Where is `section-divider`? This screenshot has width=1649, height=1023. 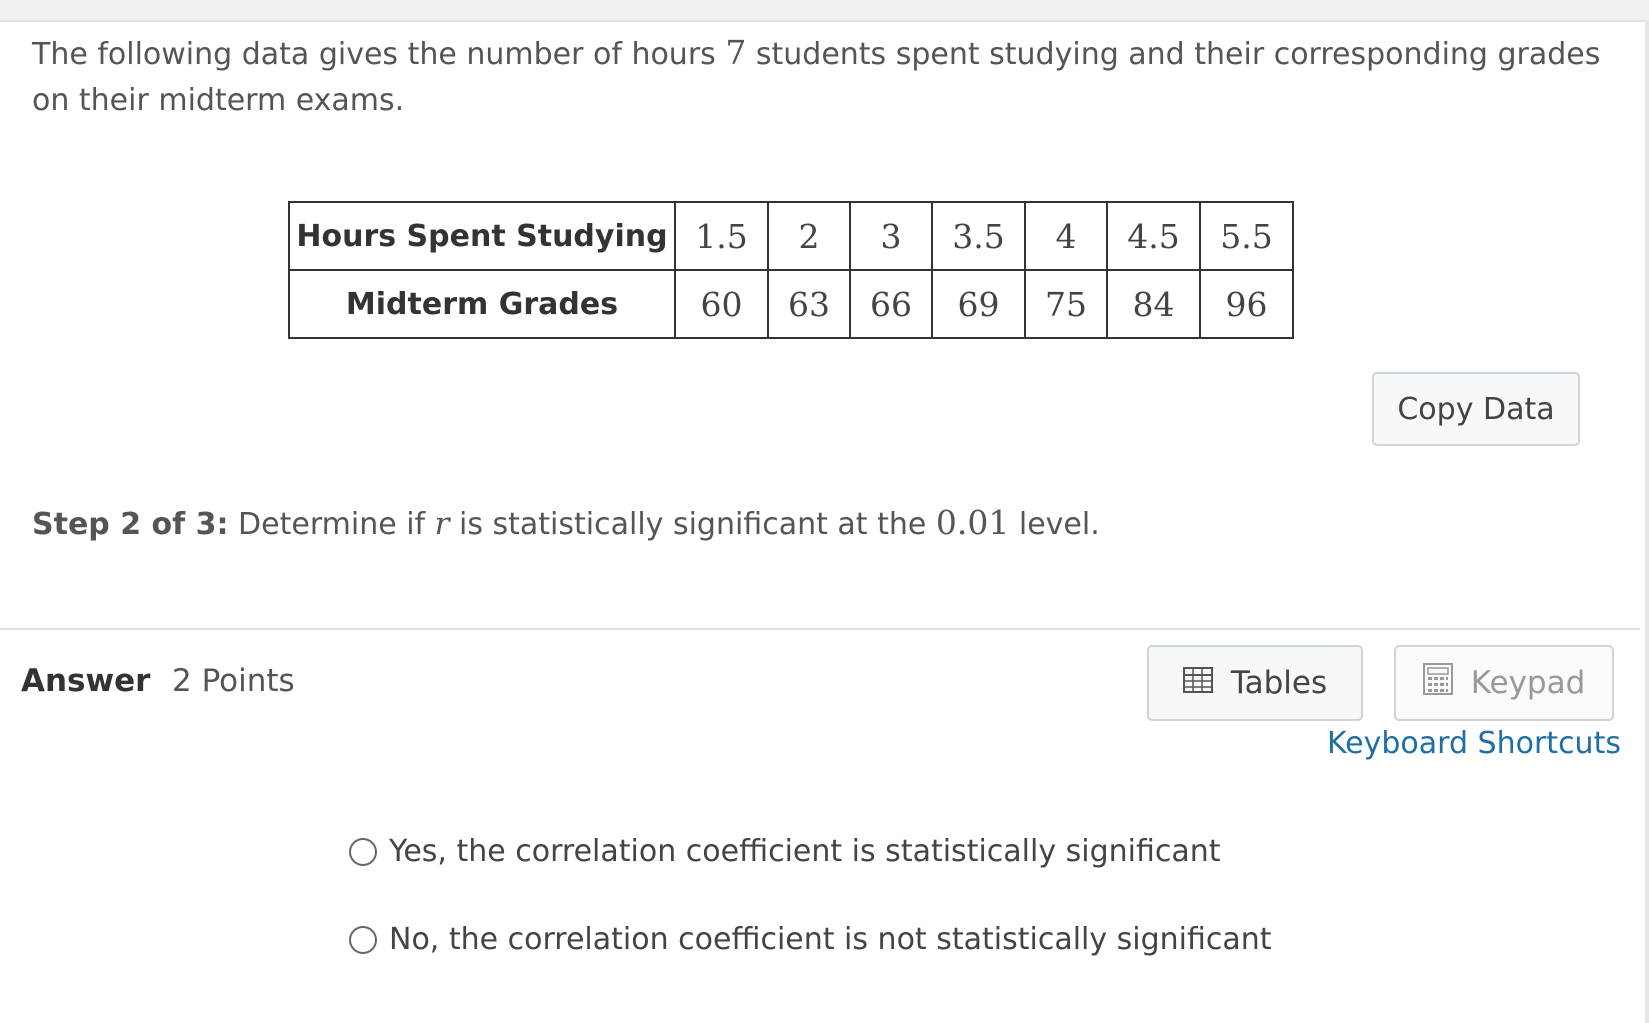
section-divider is located at coordinates (820, 629).